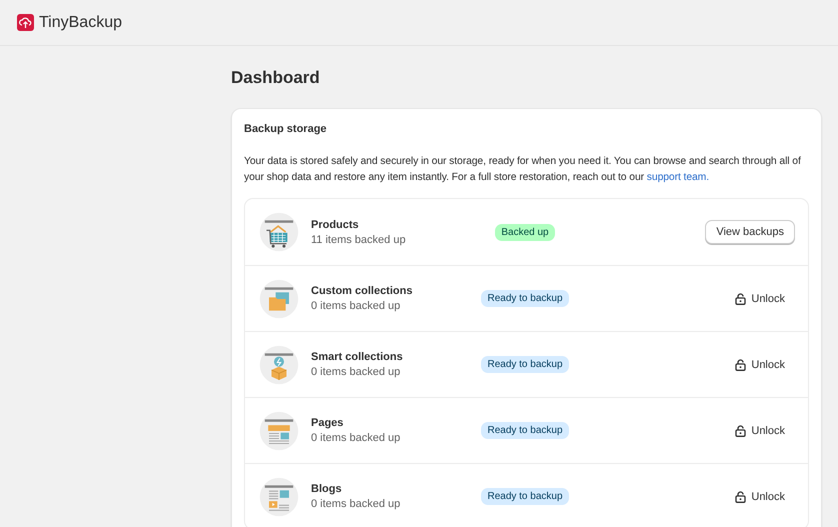  I want to click on web-page-illustration, so click(279, 430).